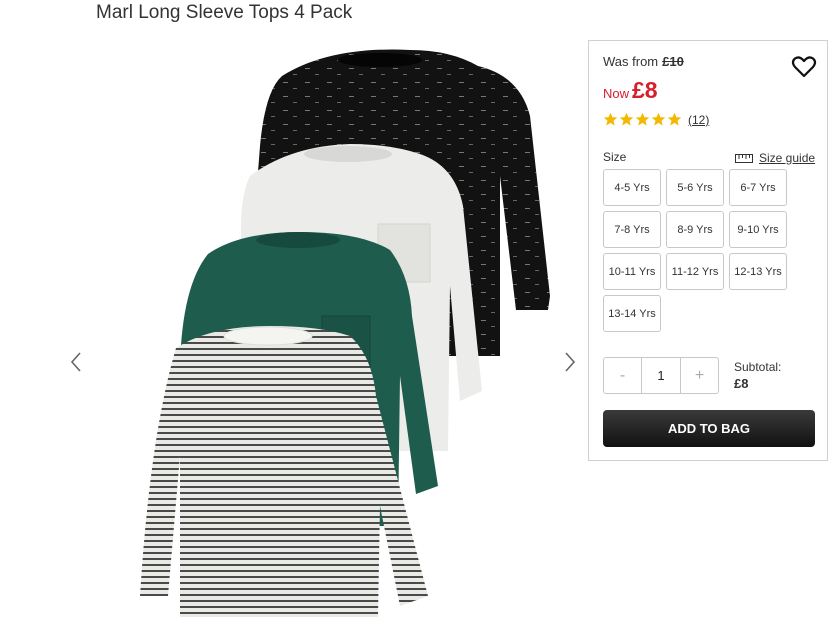  Describe the element at coordinates (76, 362) in the screenshot. I see `chevron-left-icon` at that location.